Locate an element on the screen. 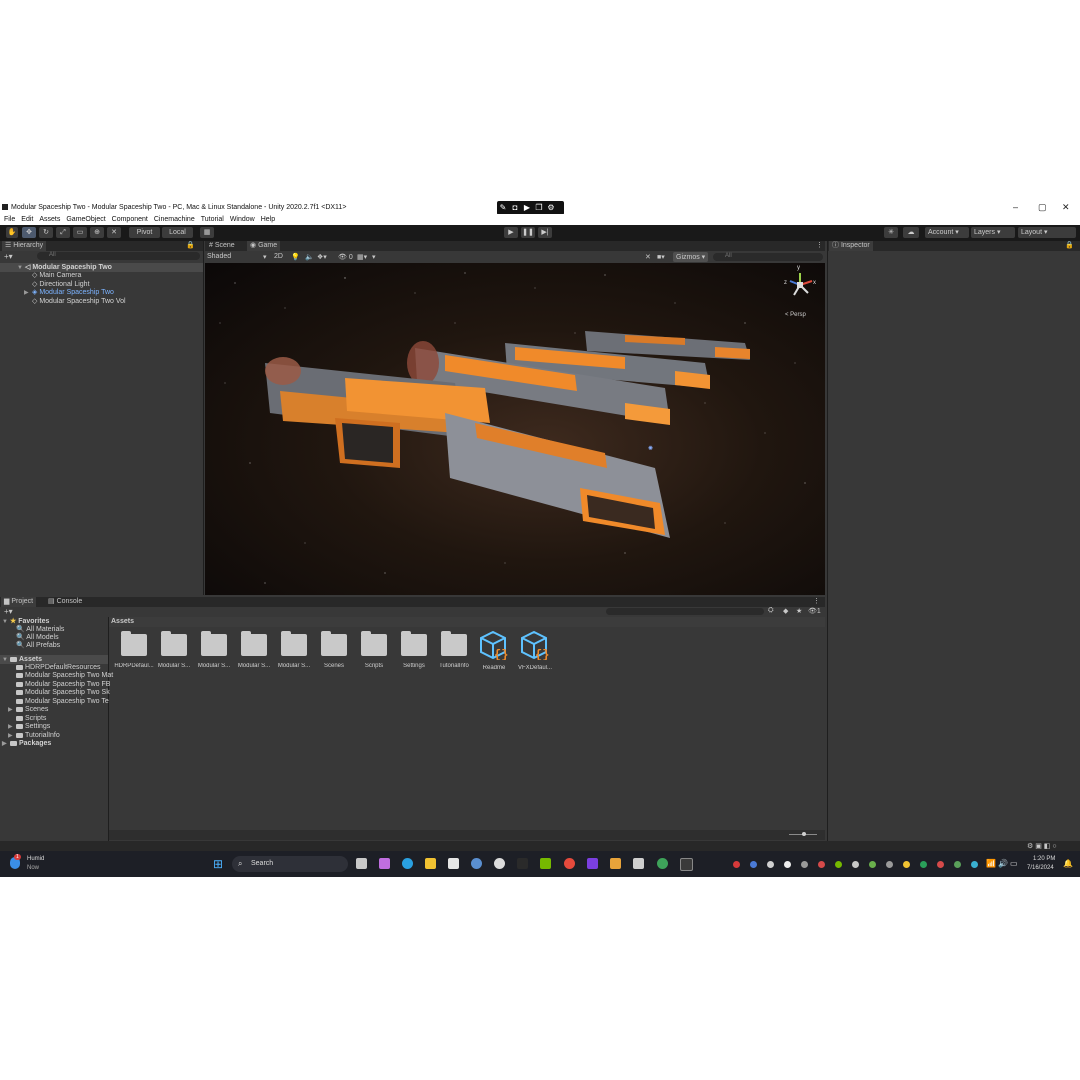  custom-tool-icon: ✕ is located at coordinates (114, 232).